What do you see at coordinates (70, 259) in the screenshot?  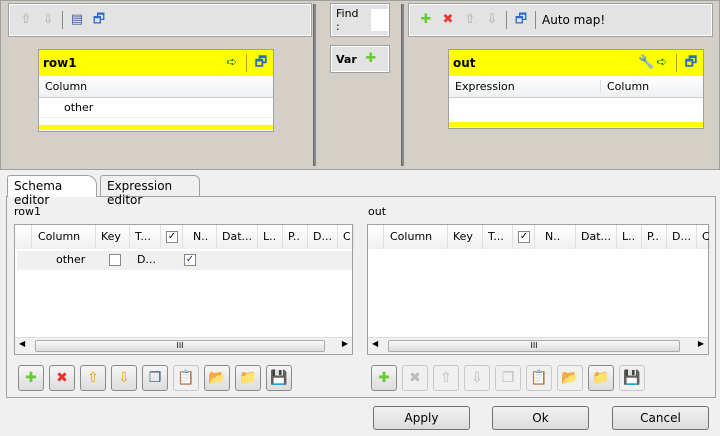 I see `cell-column: other` at bounding box center [70, 259].